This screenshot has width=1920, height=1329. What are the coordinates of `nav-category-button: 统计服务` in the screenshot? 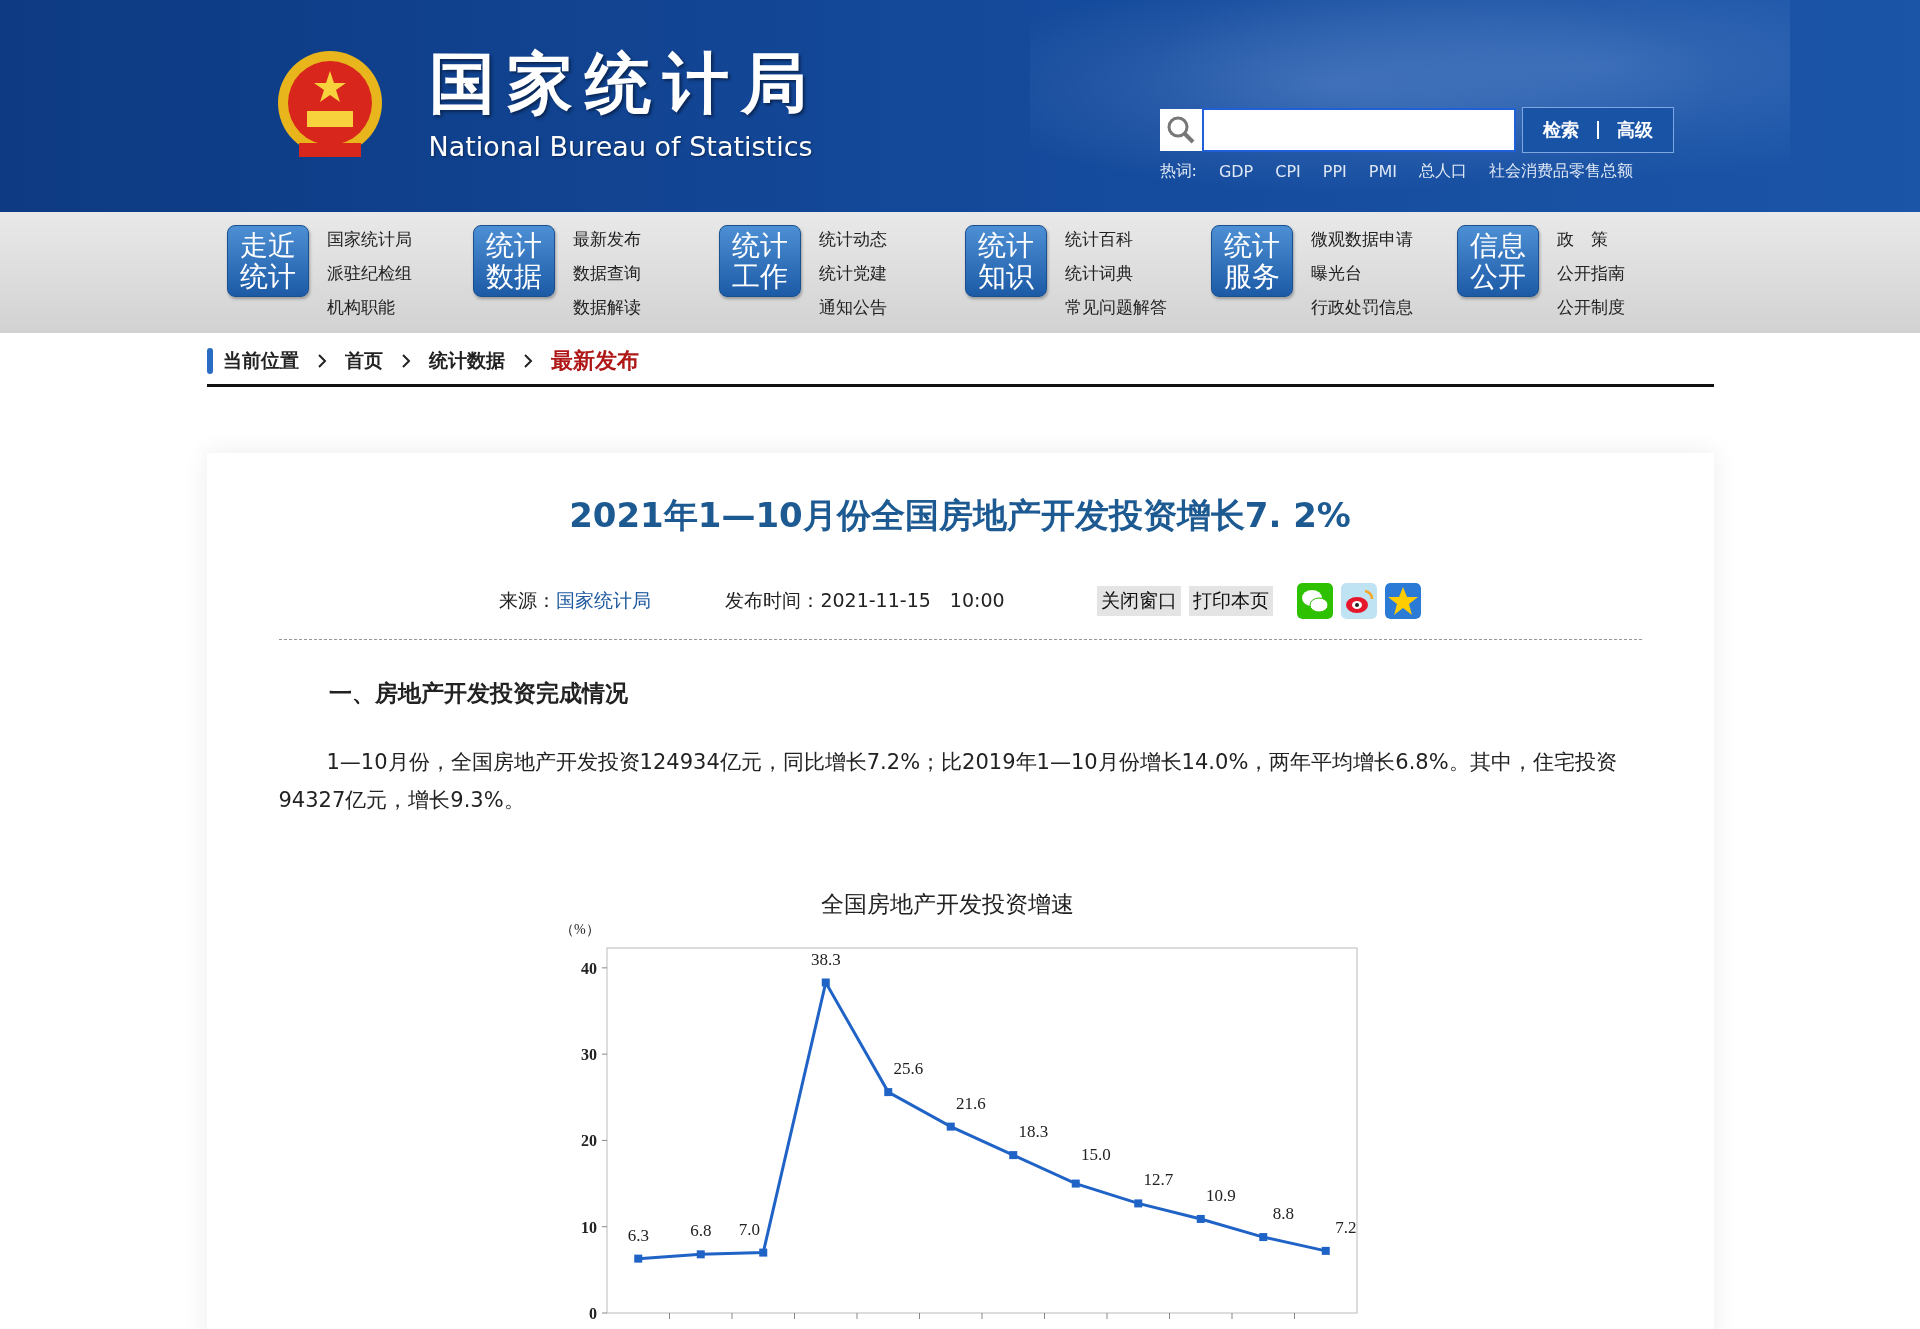 It's located at (1251, 261).